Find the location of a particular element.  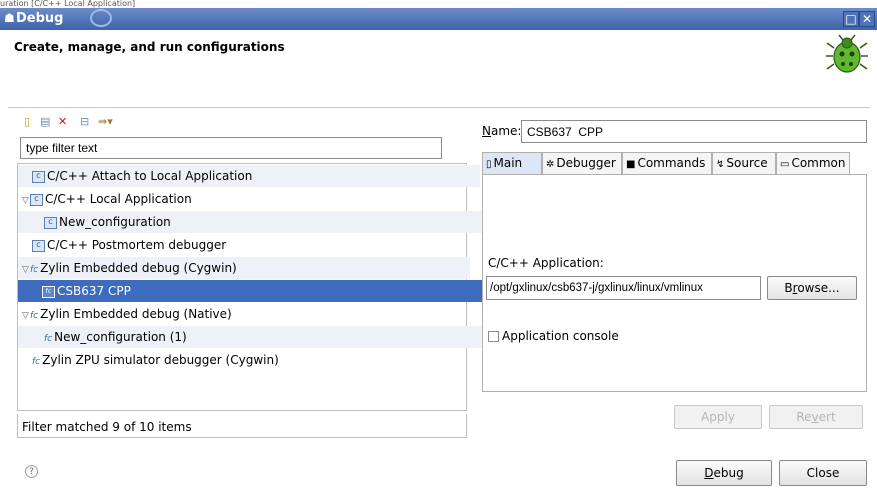

tab-commands: ■ Commands is located at coordinates (667, 163).